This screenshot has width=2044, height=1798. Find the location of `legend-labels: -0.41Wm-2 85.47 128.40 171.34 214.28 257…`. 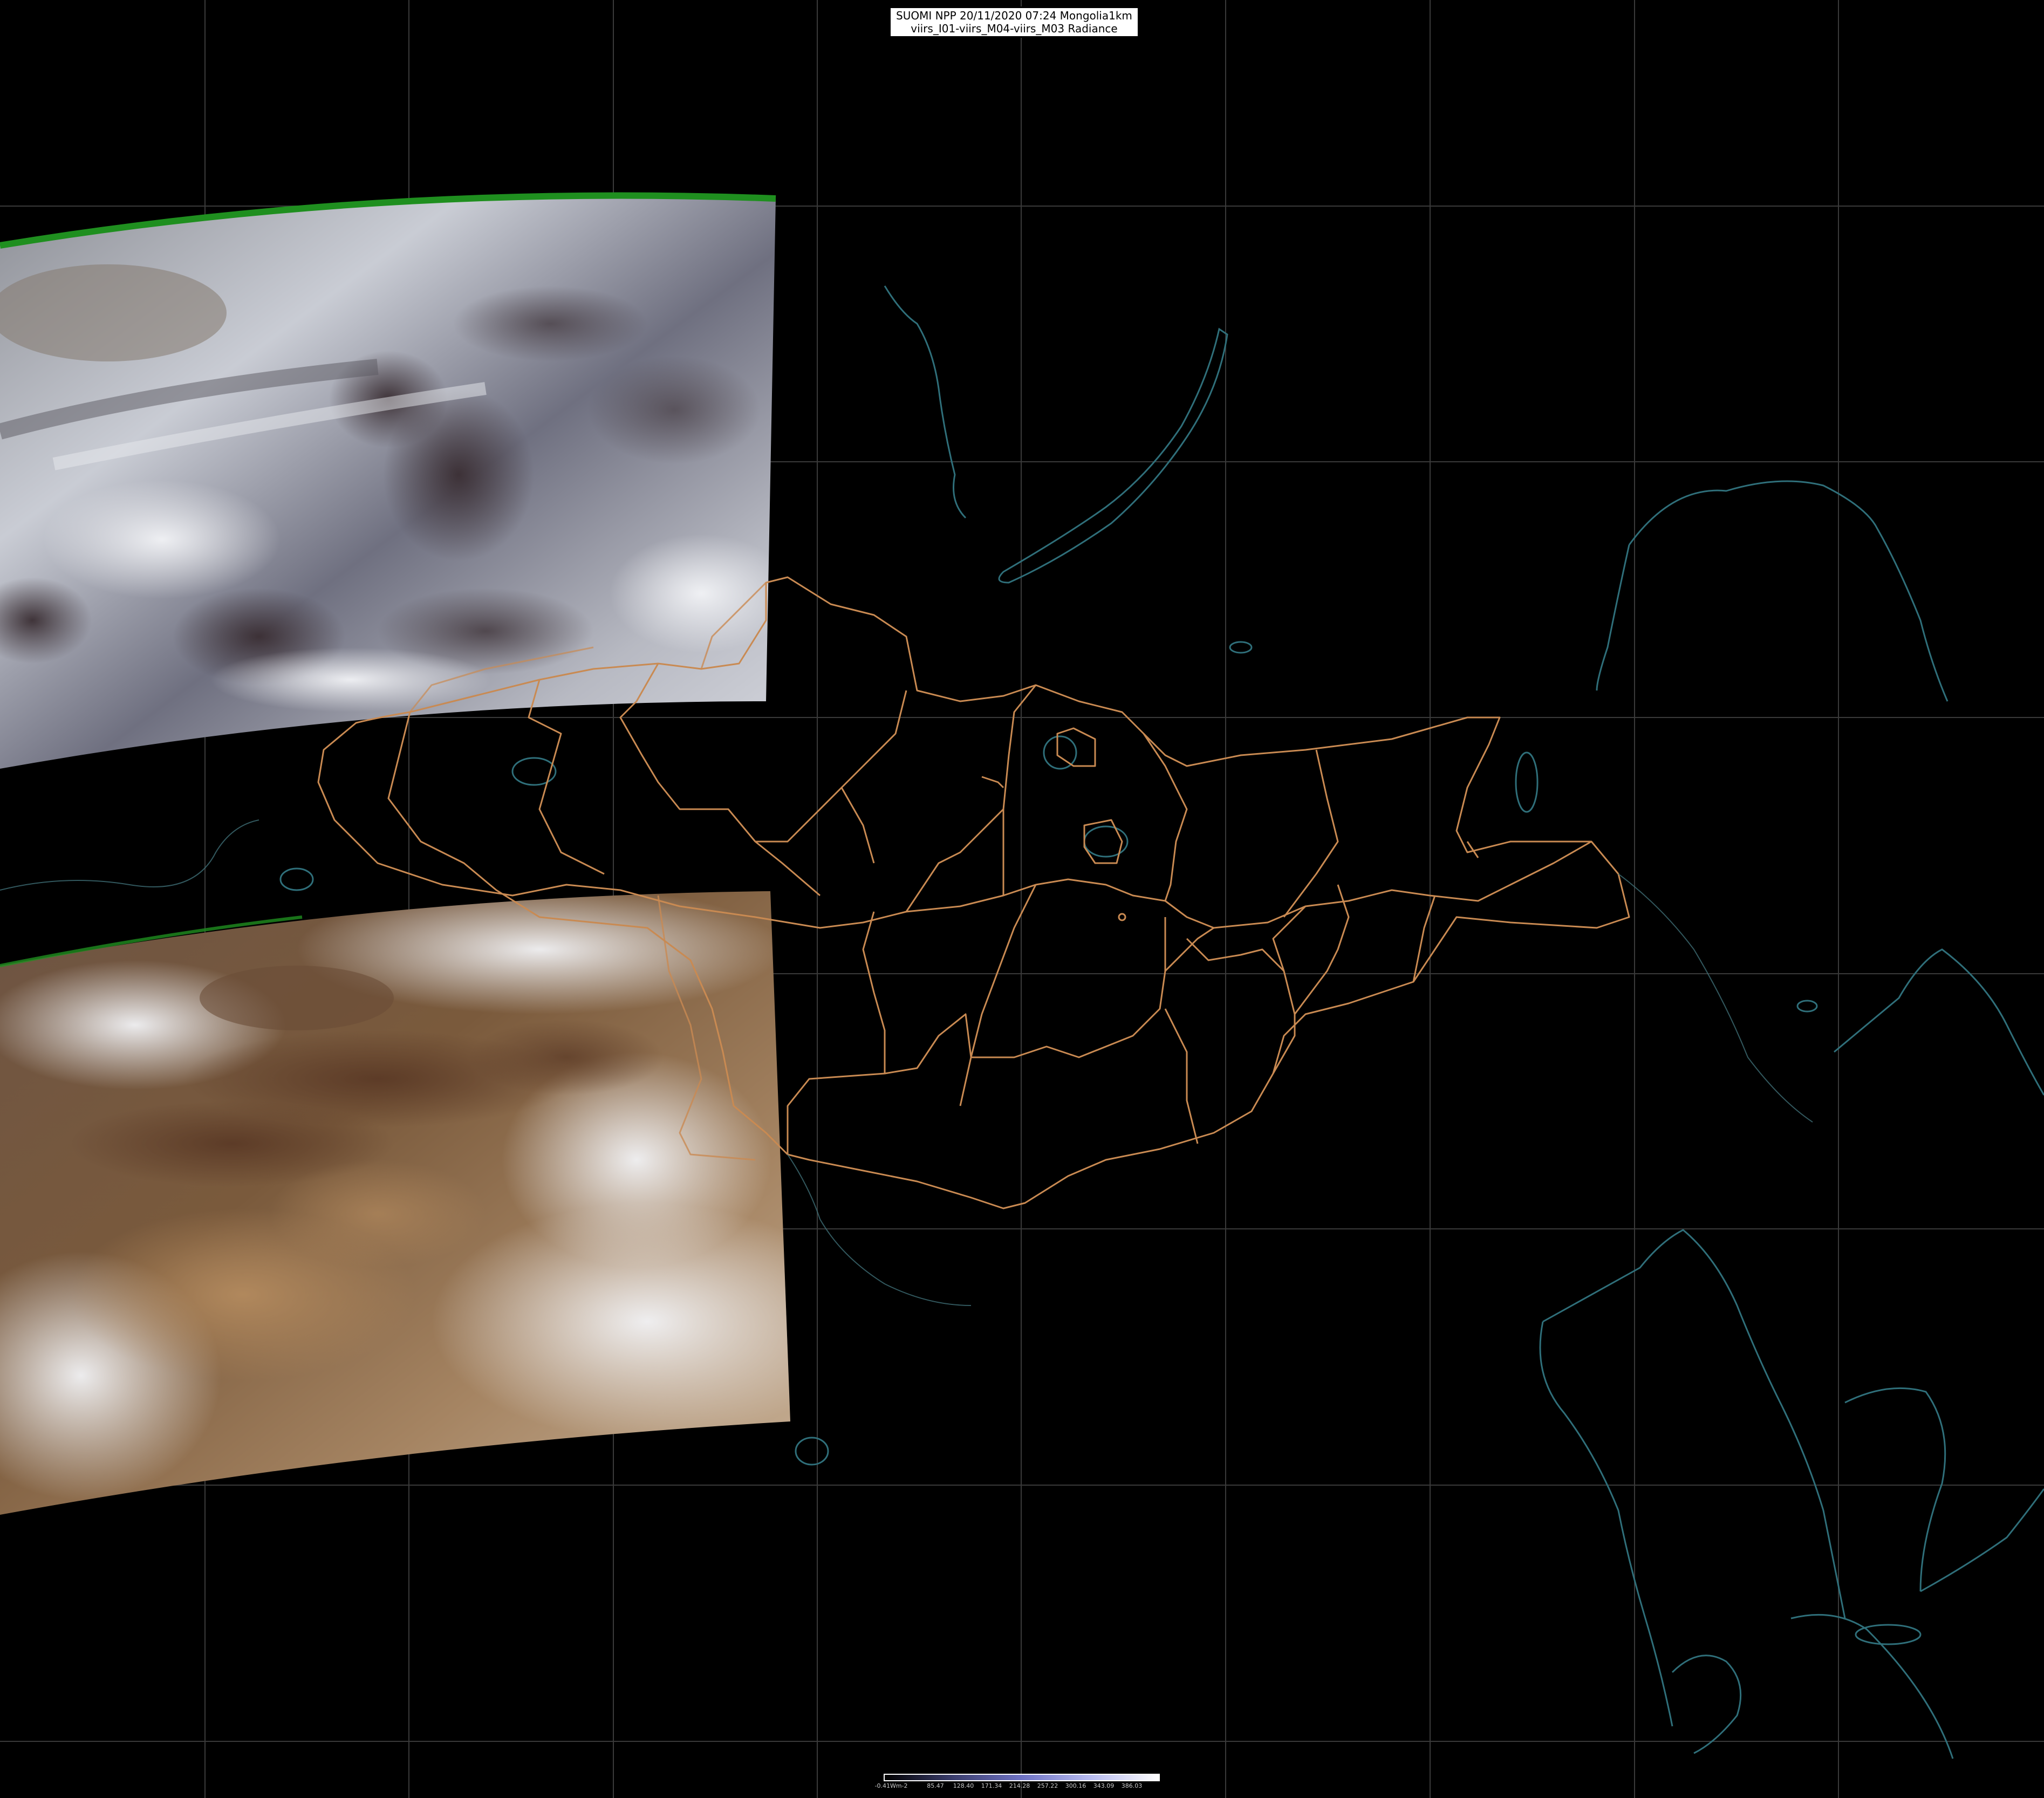

legend-labels: -0.41Wm-2 85.47 128.40 171.34 214.28 257… is located at coordinates (1017, 1787).